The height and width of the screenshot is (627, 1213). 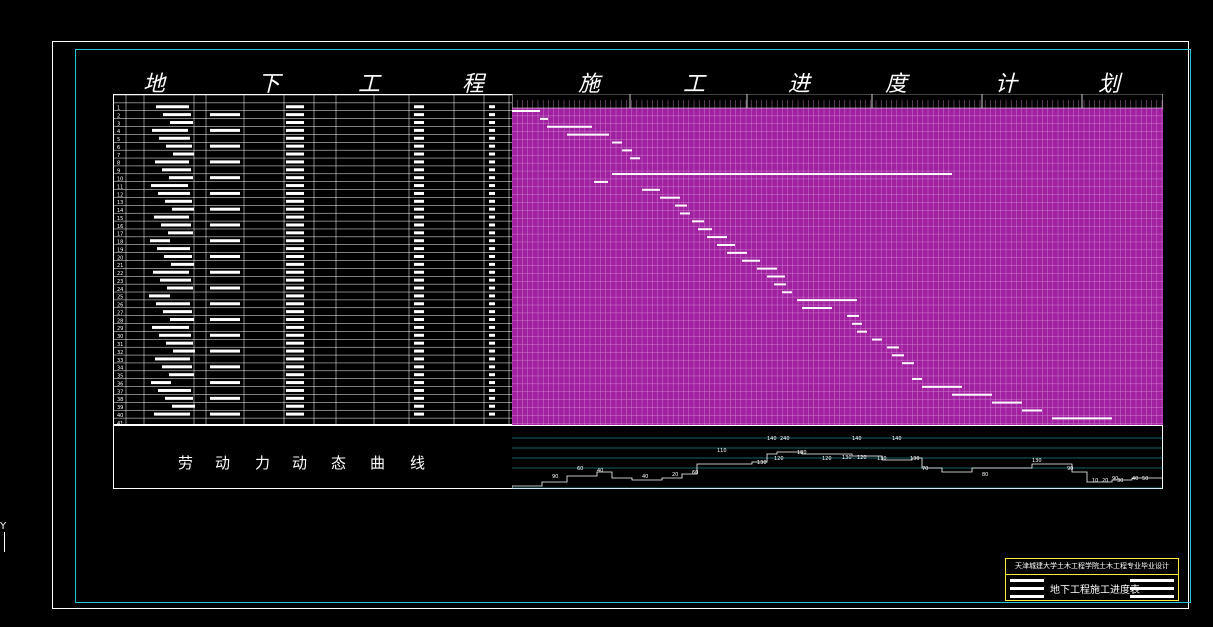 What do you see at coordinates (1037, 461) in the screenshot?
I see `labor-curve-label: 130` at bounding box center [1037, 461].